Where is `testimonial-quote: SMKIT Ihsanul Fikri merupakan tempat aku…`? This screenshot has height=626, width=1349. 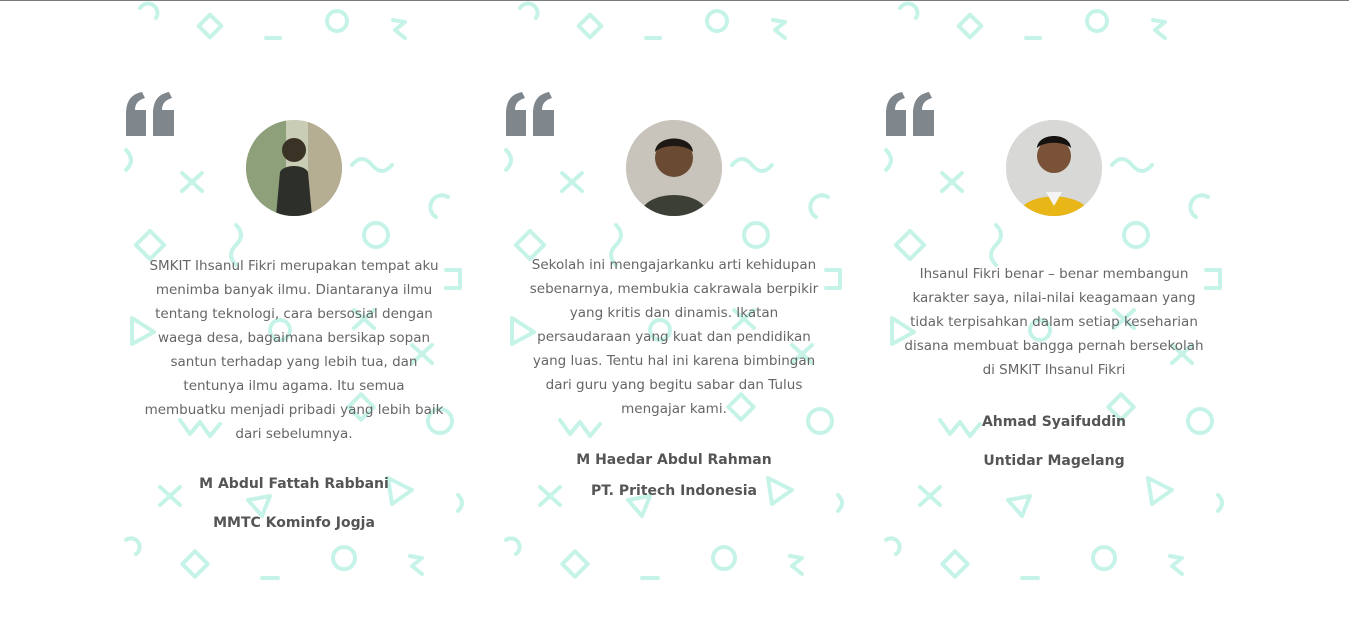
testimonial-quote: SMKIT Ihsanul Fikri merupakan tempat aku… is located at coordinates (294, 350).